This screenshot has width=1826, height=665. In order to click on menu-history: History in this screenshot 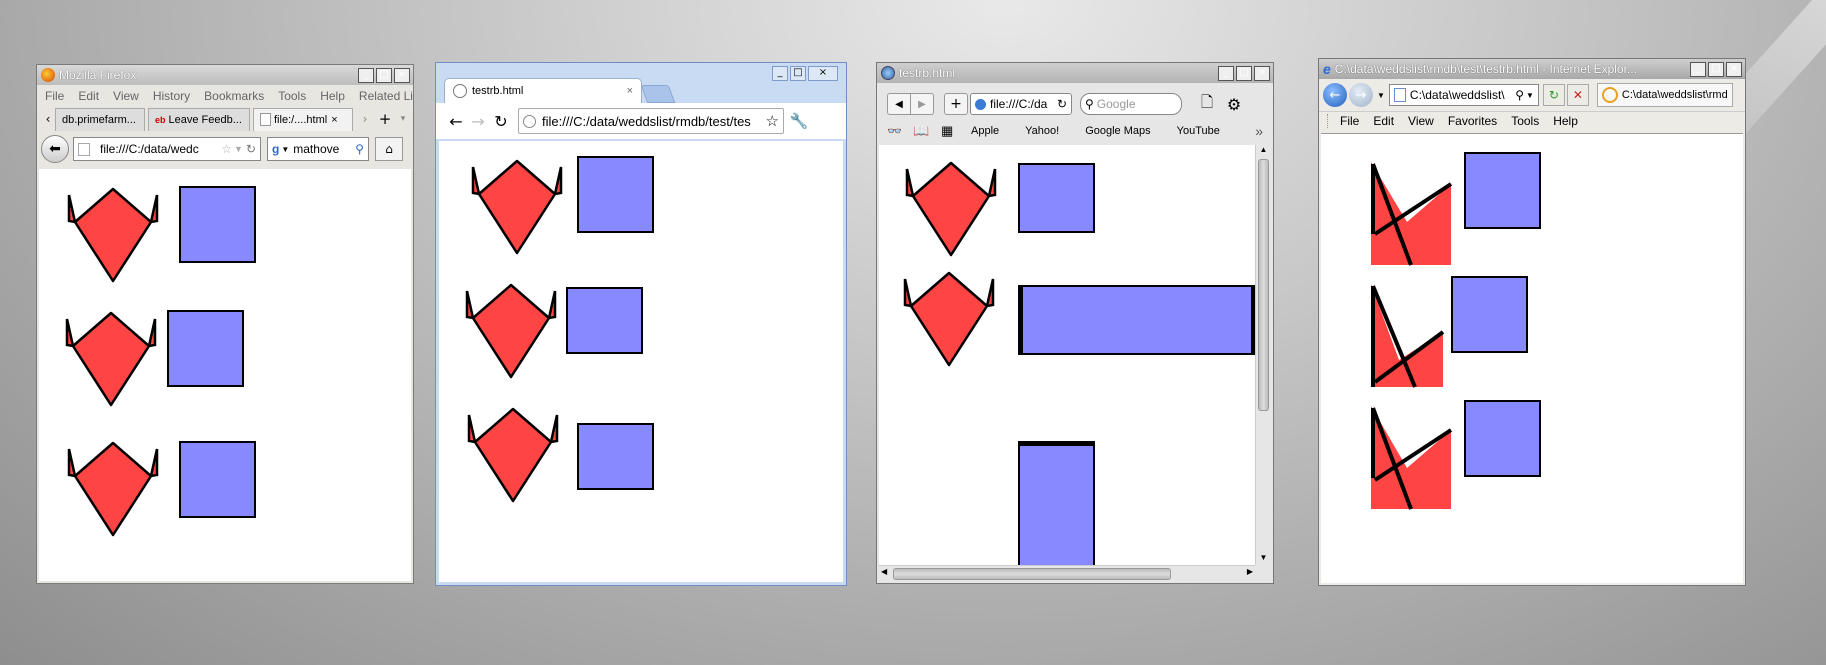, I will do `click(171, 96)`.